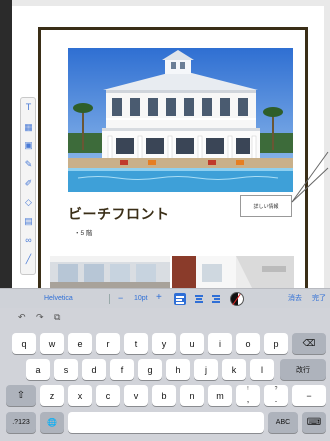 This screenshot has height=441, width=330. What do you see at coordinates (24, 343) in the screenshot?
I see `key-q: q` at bounding box center [24, 343].